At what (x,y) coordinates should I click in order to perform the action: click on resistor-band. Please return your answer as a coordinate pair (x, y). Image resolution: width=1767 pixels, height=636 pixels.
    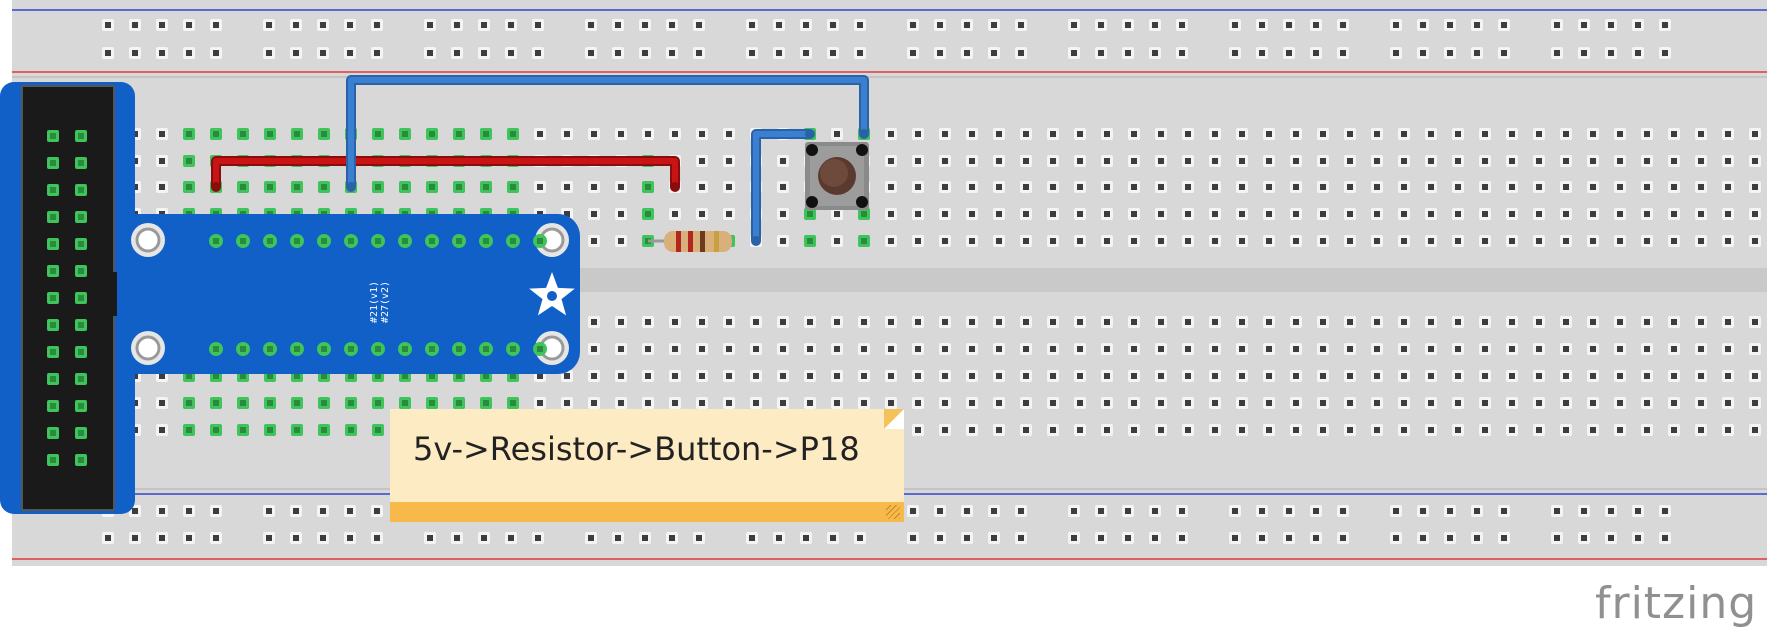
    Looking at the image, I should click on (716, 241).